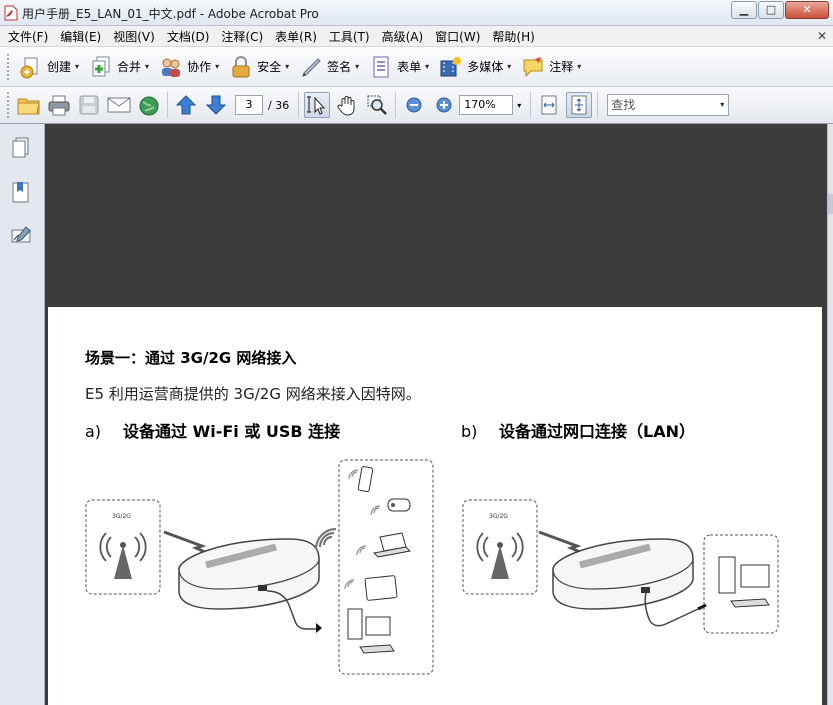 The image size is (833, 705). Describe the element at coordinates (486, 105) in the screenshot. I see `zoom-level-input: 170%` at that location.